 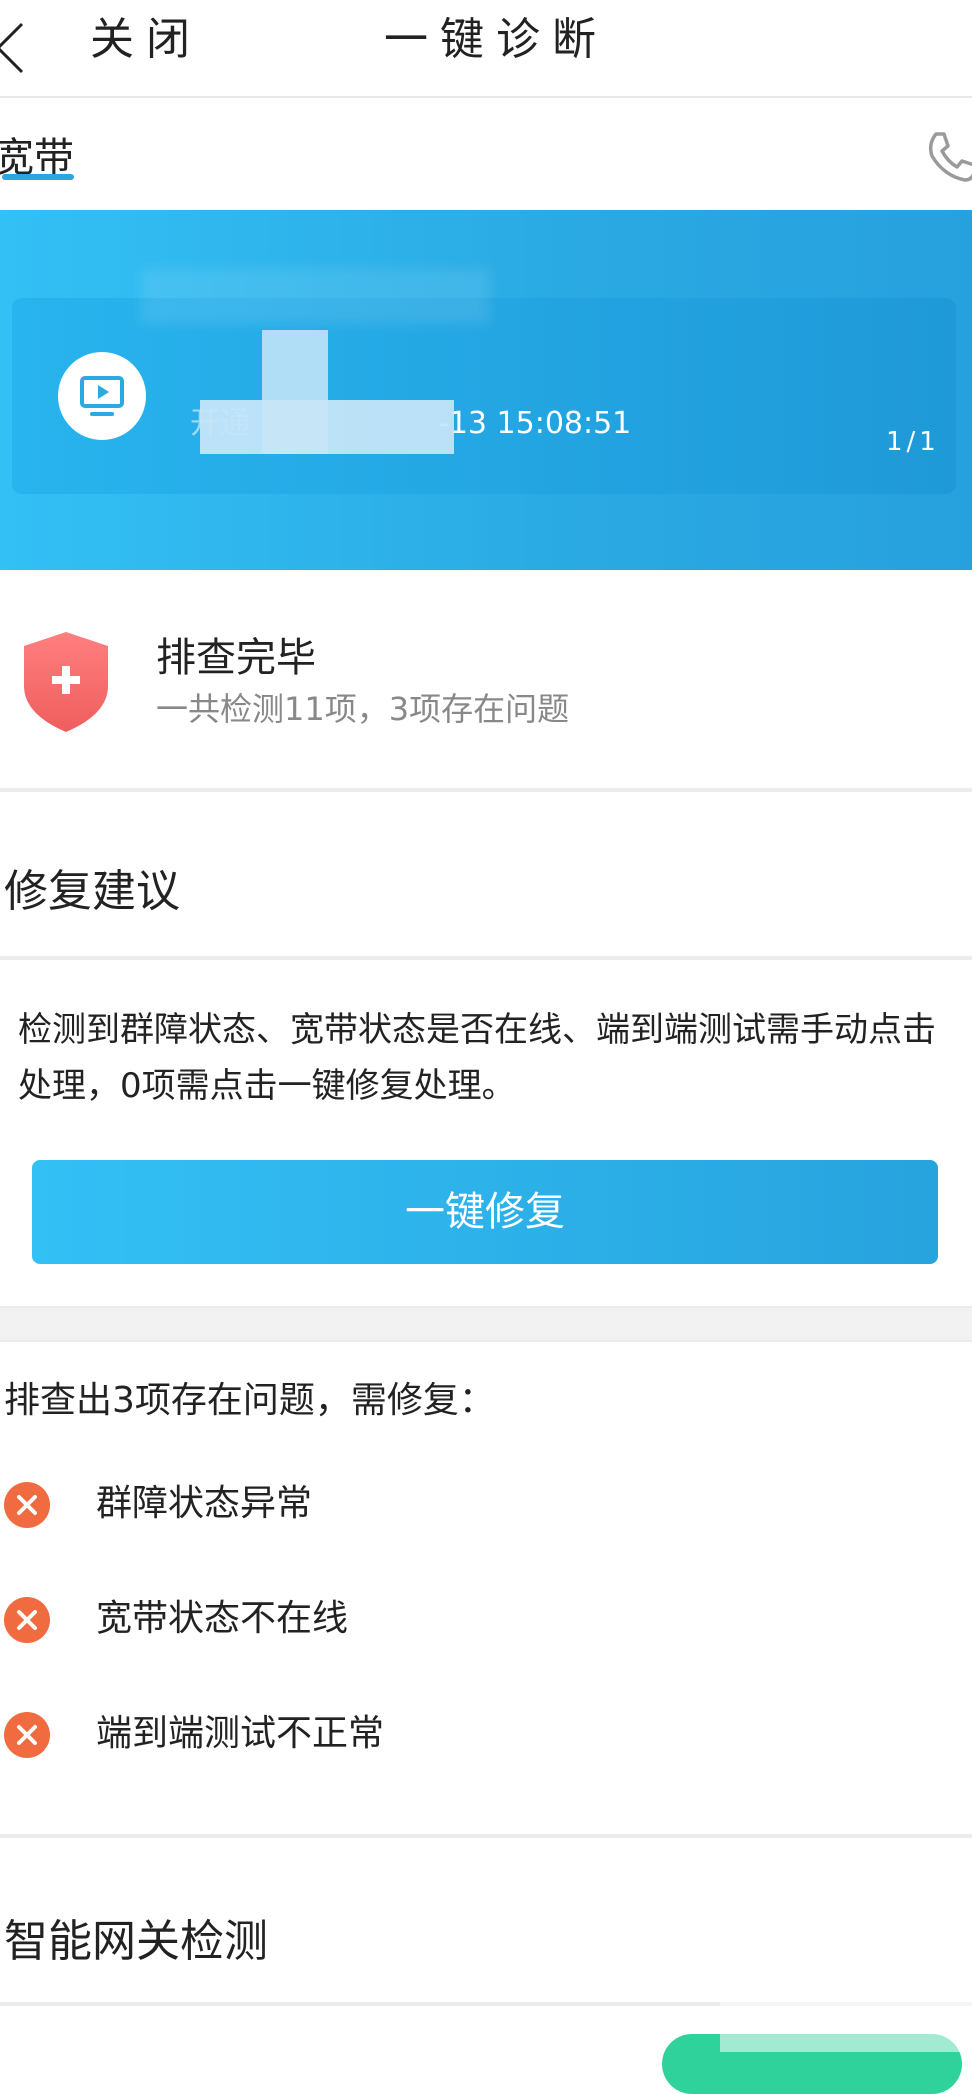 I want to click on issues-title: 排查出3项存在问题，需修复：, so click(x=249, y=1400).